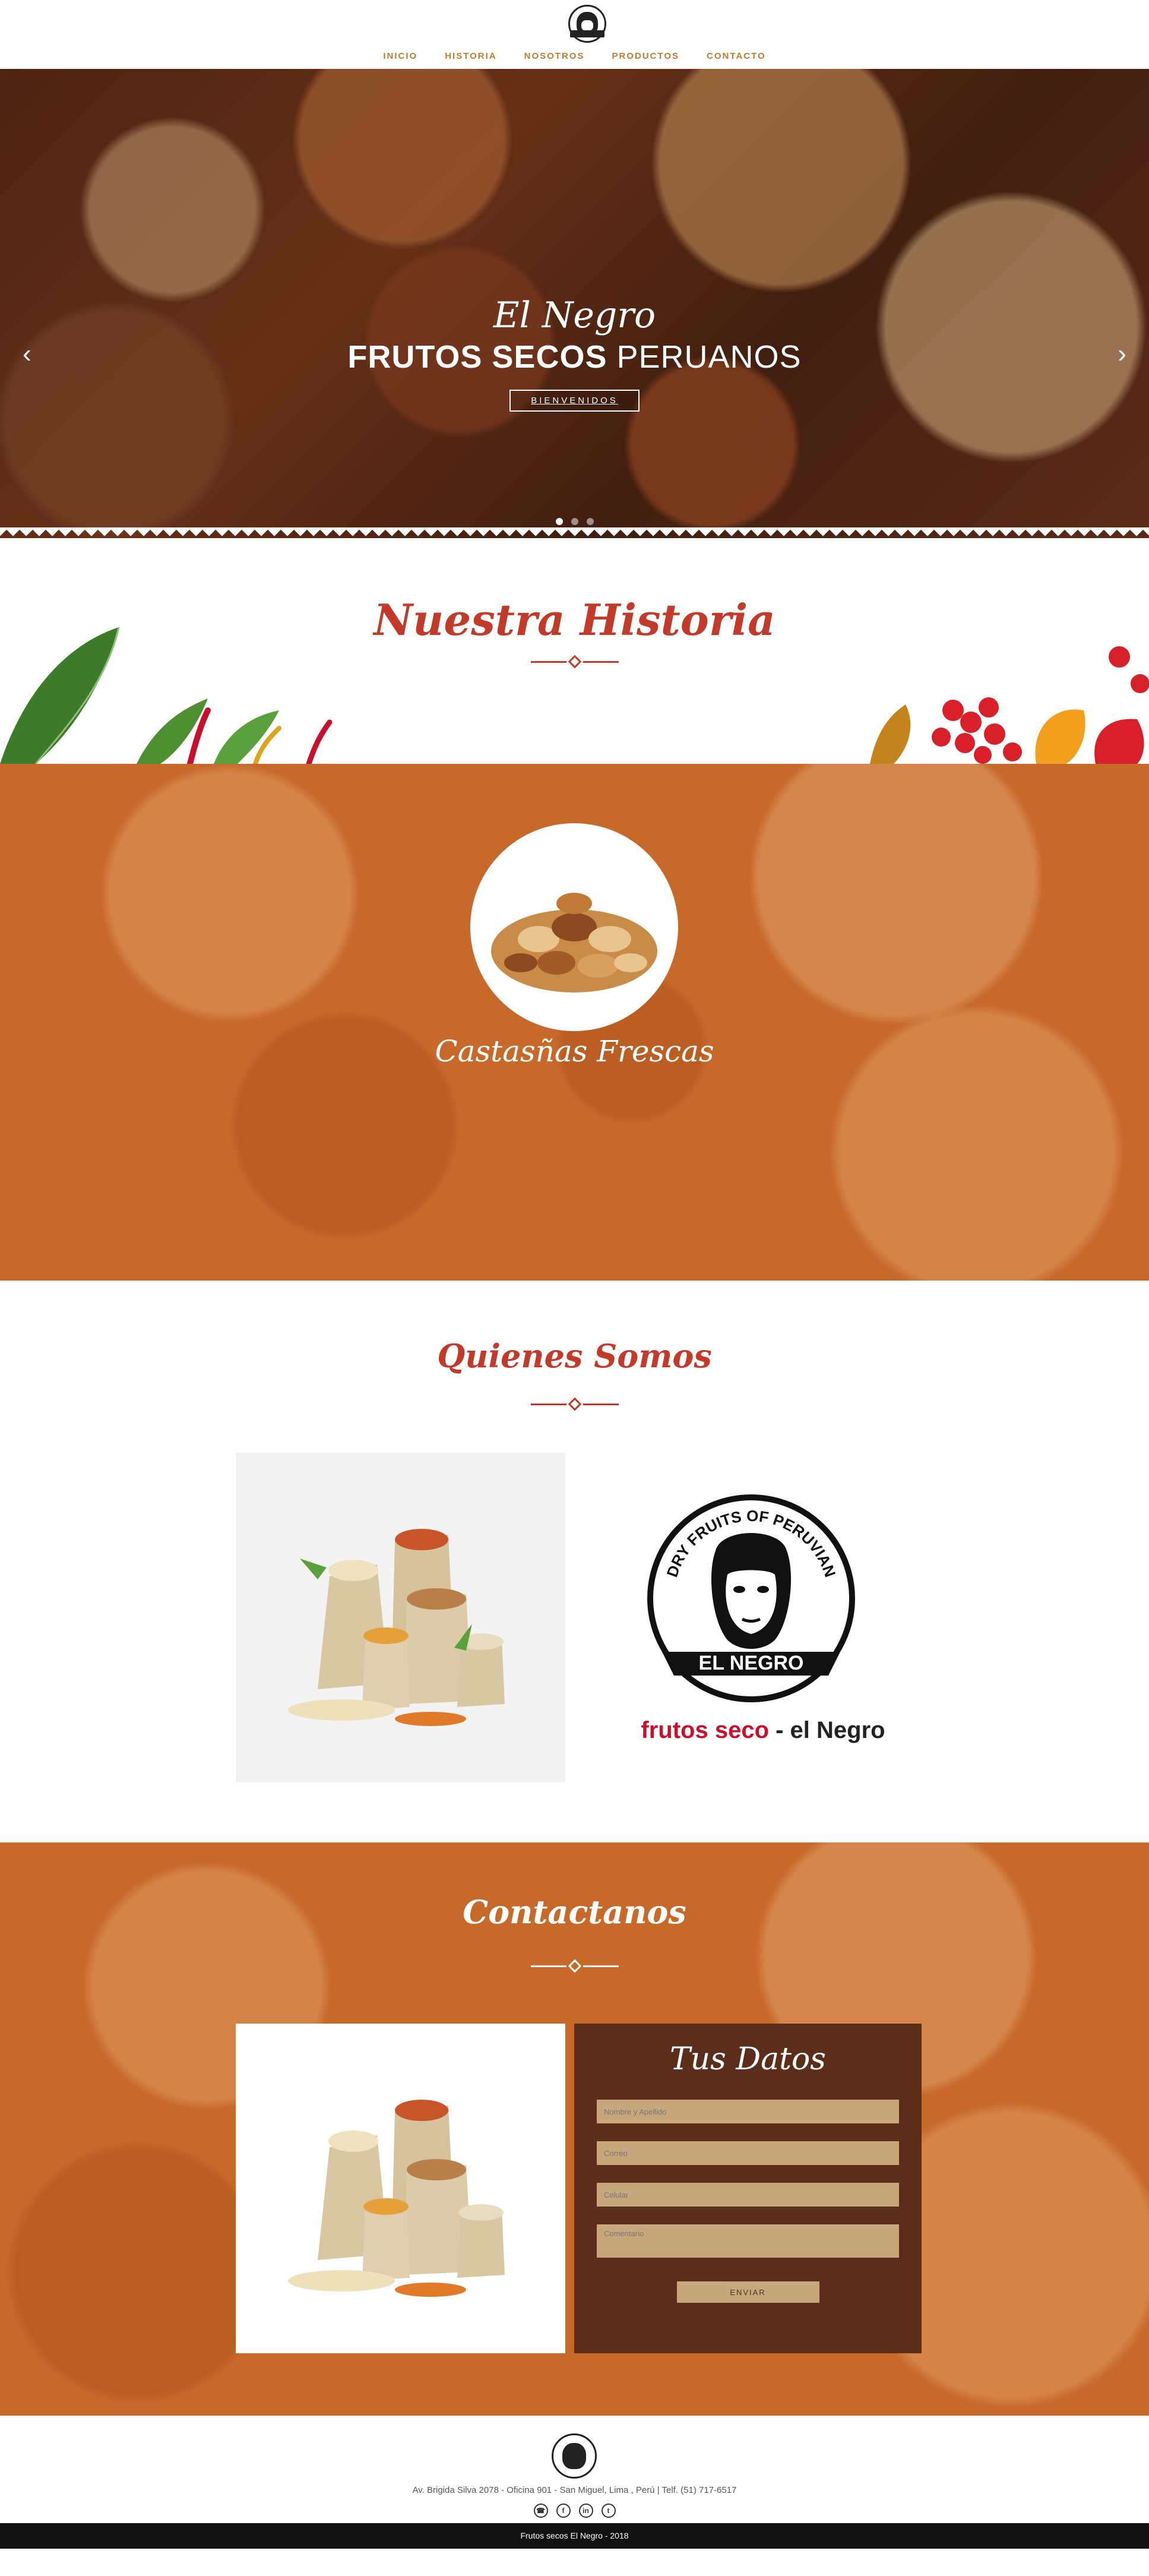 The width and height of the screenshot is (1149, 2576). I want to click on brand-tagline: frutos seco - el Negro, so click(763, 1730).